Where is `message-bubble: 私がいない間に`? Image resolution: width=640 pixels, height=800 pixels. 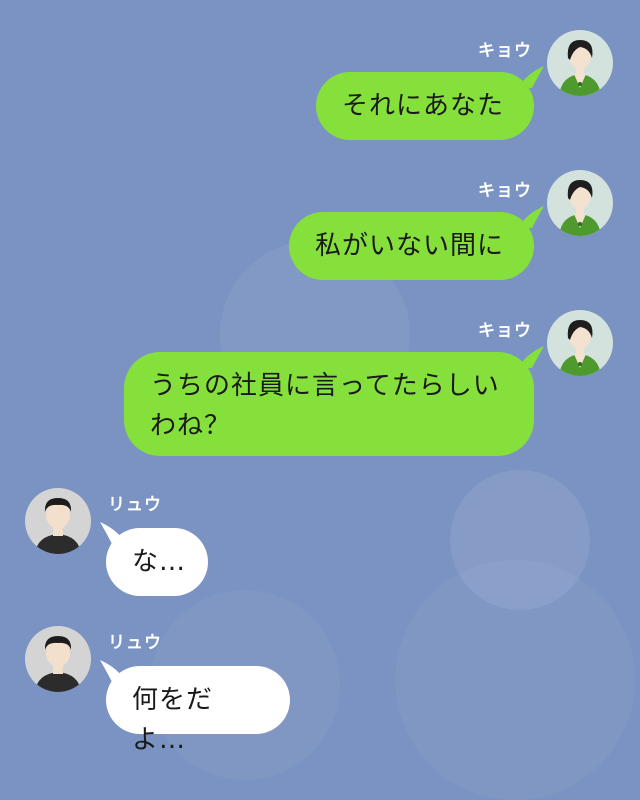
message-bubble: 私がいない間に is located at coordinates (411, 246).